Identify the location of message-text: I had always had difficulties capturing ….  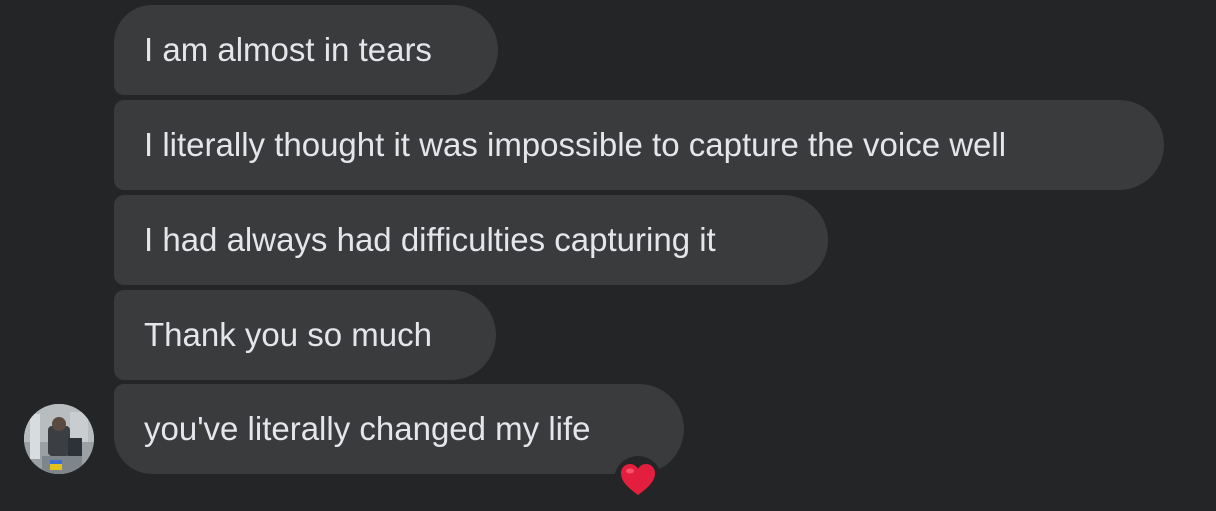
(430, 239).